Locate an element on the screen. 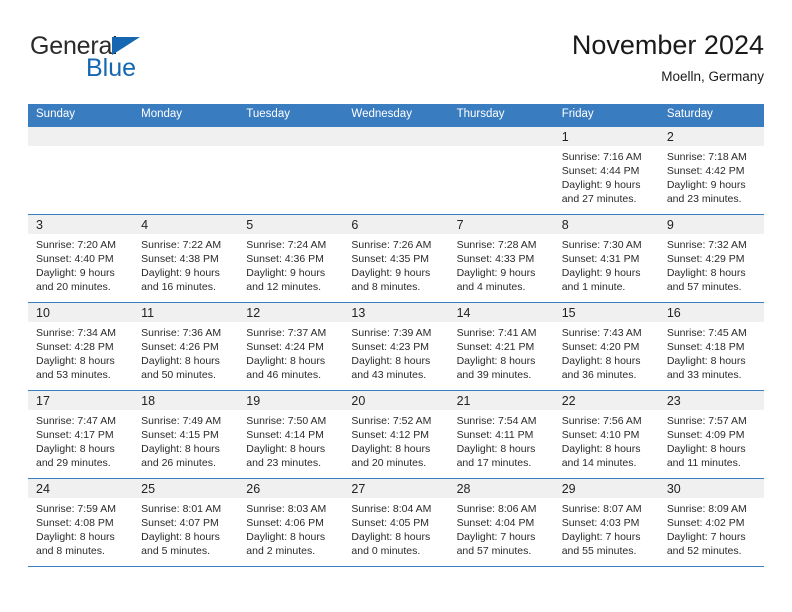 The width and height of the screenshot is (792, 612). day-number: 14 is located at coordinates (501, 312).